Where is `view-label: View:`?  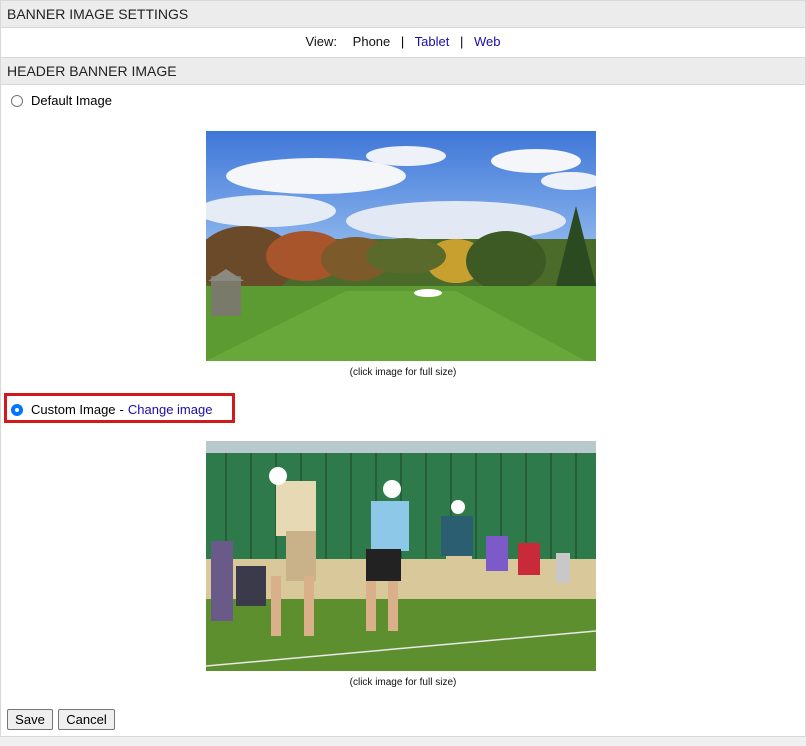 view-label: View: is located at coordinates (321, 41).